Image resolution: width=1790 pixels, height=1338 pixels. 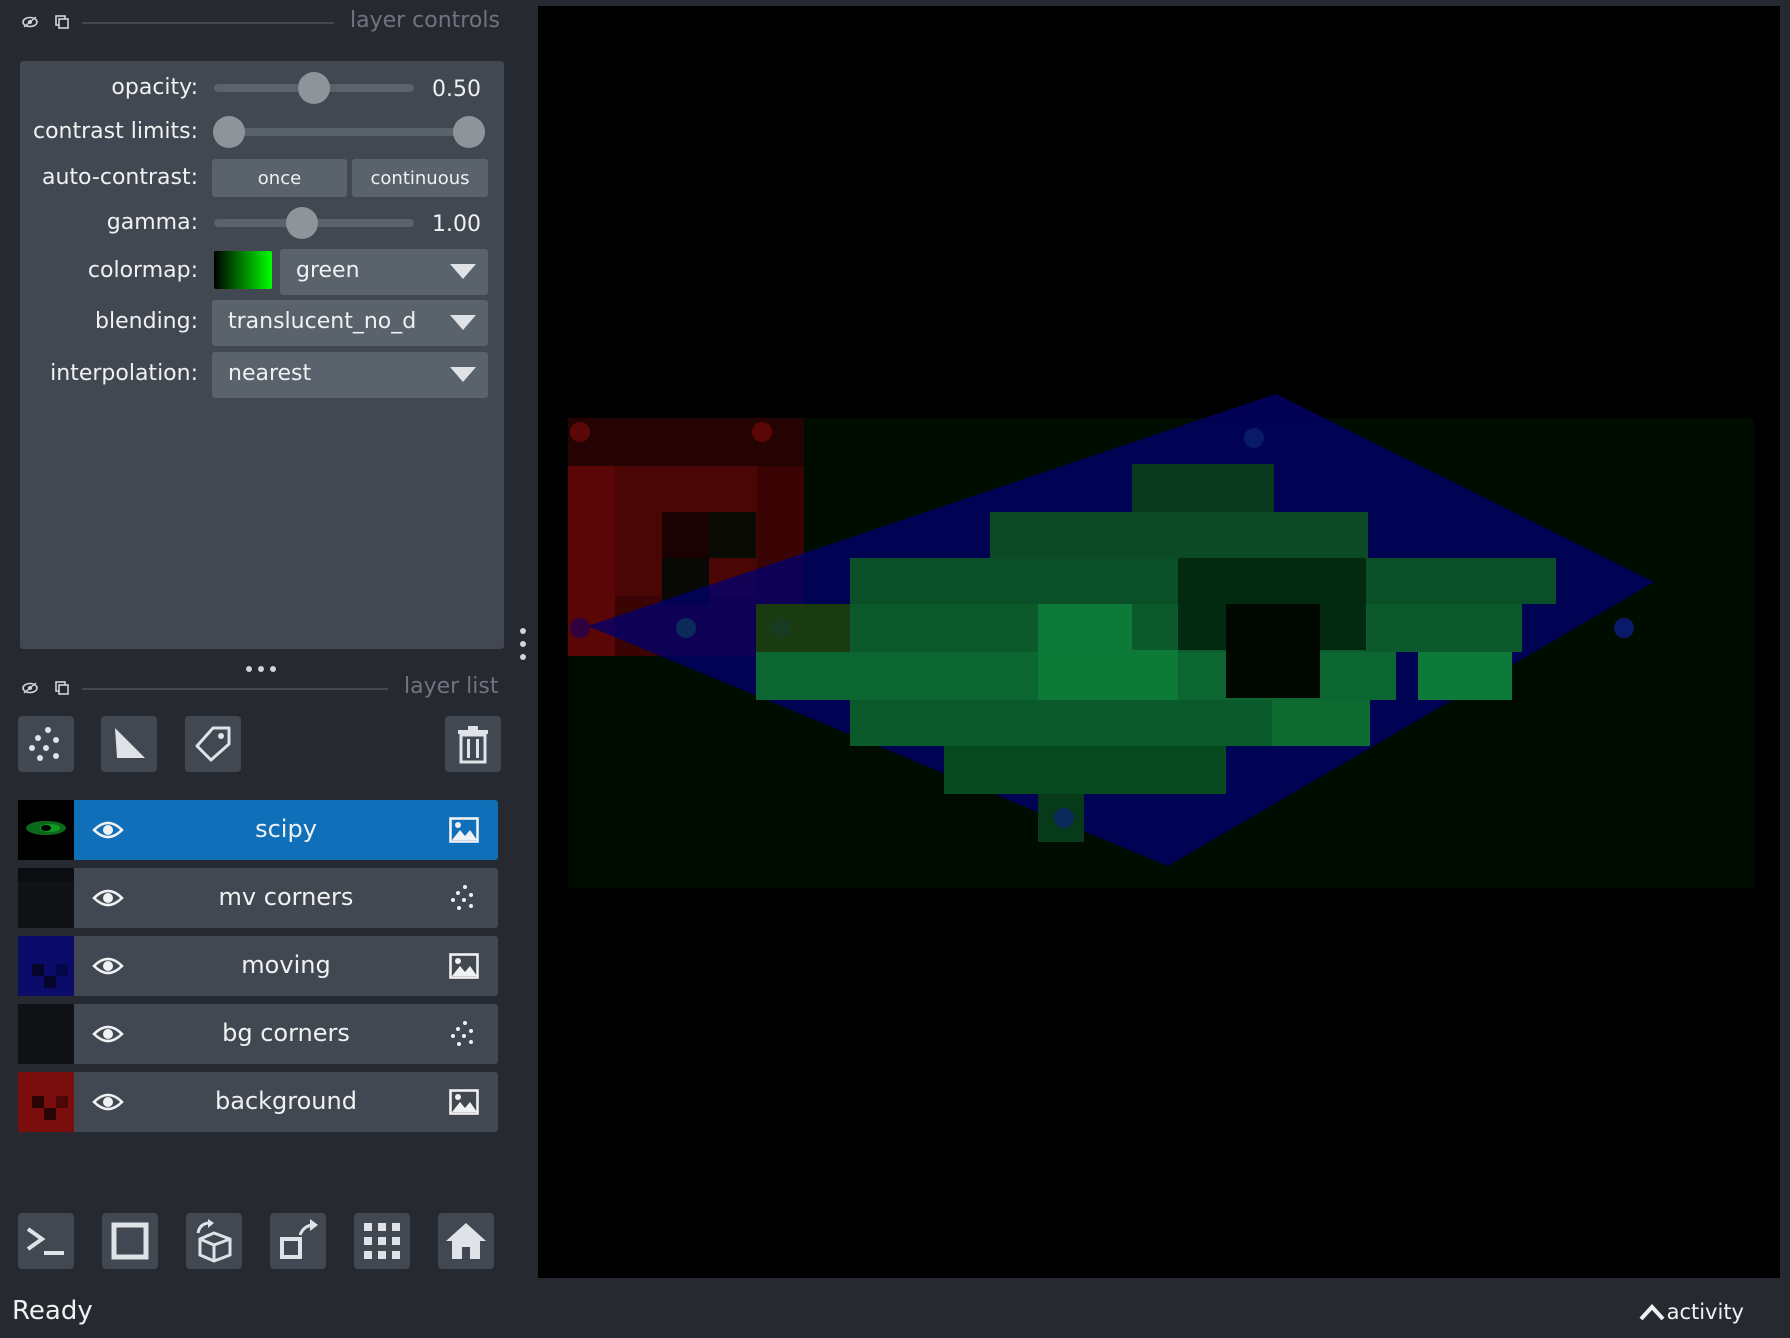 I want to click on console-button, so click(x=46, y=1241).